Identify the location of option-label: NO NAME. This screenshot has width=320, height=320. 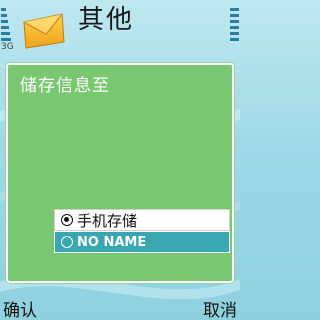
(112, 242).